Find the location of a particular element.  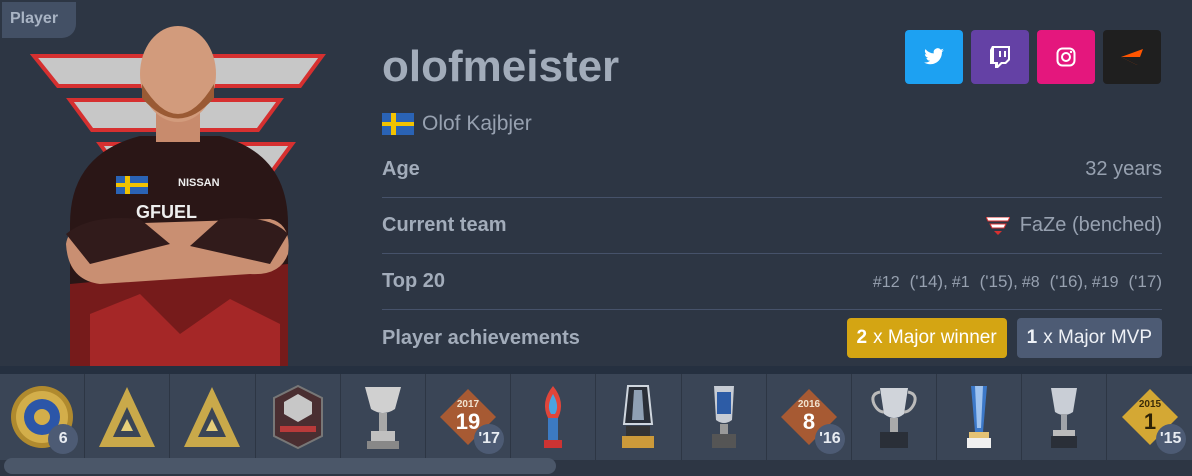

top20-list: #12 ('14), #1 ('15), #8 ('16), #19 ('17) is located at coordinates (1017, 282).